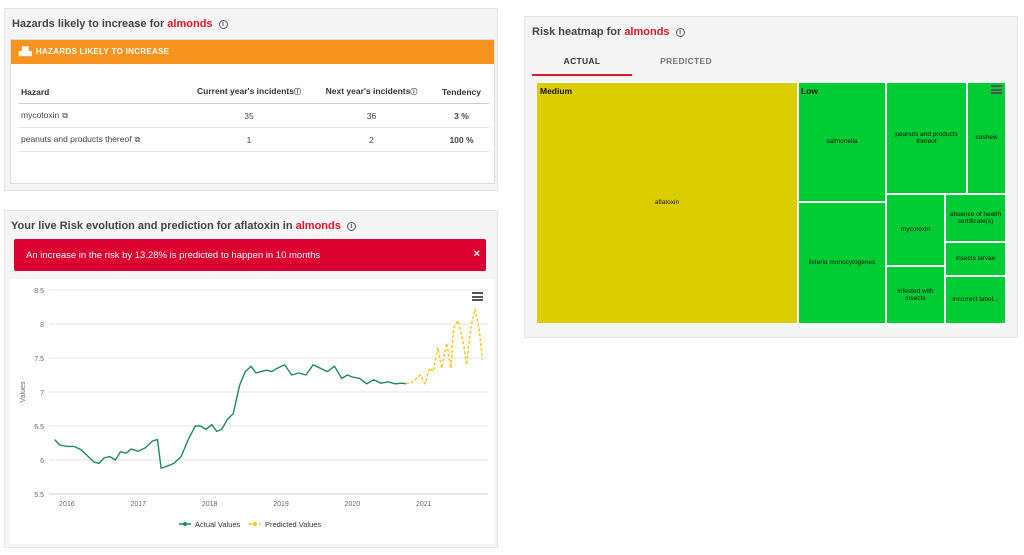 The image size is (1024, 555). Describe the element at coordinates (293, 524) in the screenshot. I see `legend-label: Predicted Values` at that location.